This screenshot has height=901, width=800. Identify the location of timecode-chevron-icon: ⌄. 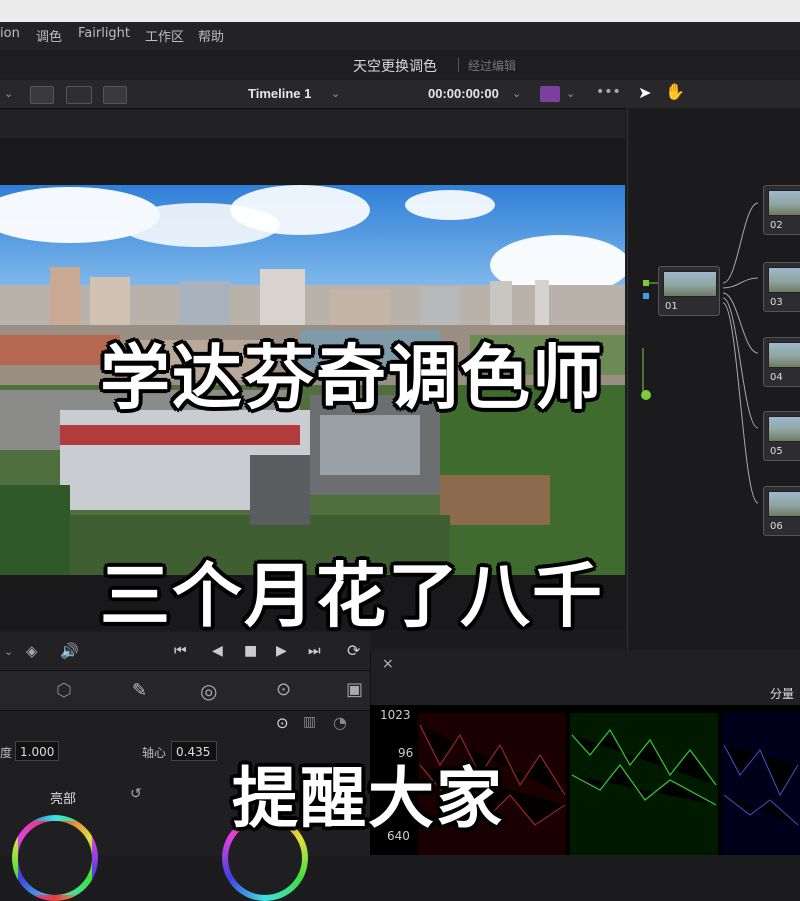
(516, 93).